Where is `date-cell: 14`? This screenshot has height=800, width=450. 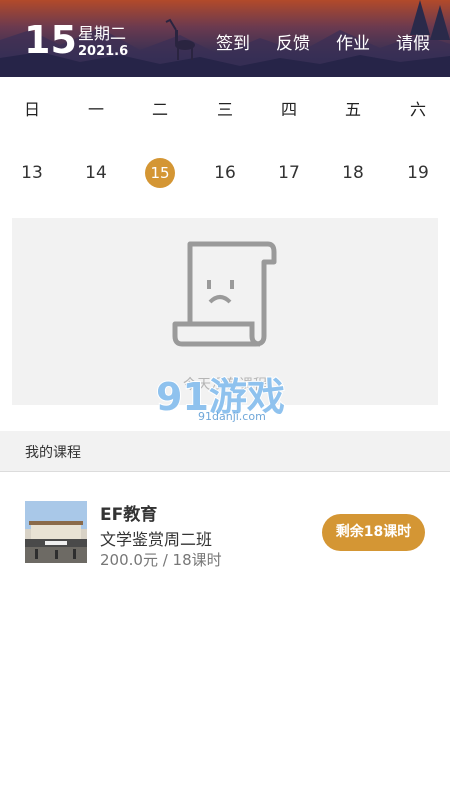
date-cell: 14 is located at coordinates (96, 173).